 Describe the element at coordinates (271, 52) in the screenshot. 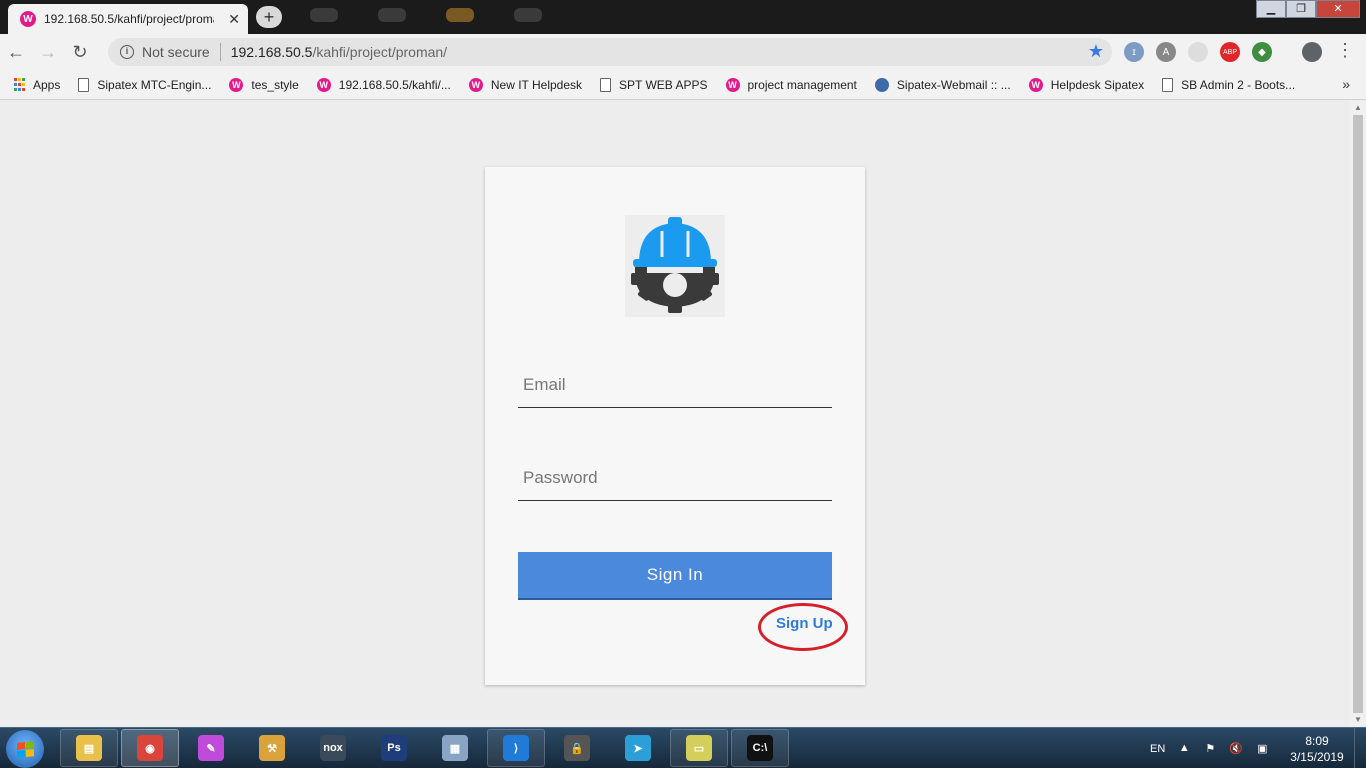

I see `url-host: 192.168.50.5` at that location.